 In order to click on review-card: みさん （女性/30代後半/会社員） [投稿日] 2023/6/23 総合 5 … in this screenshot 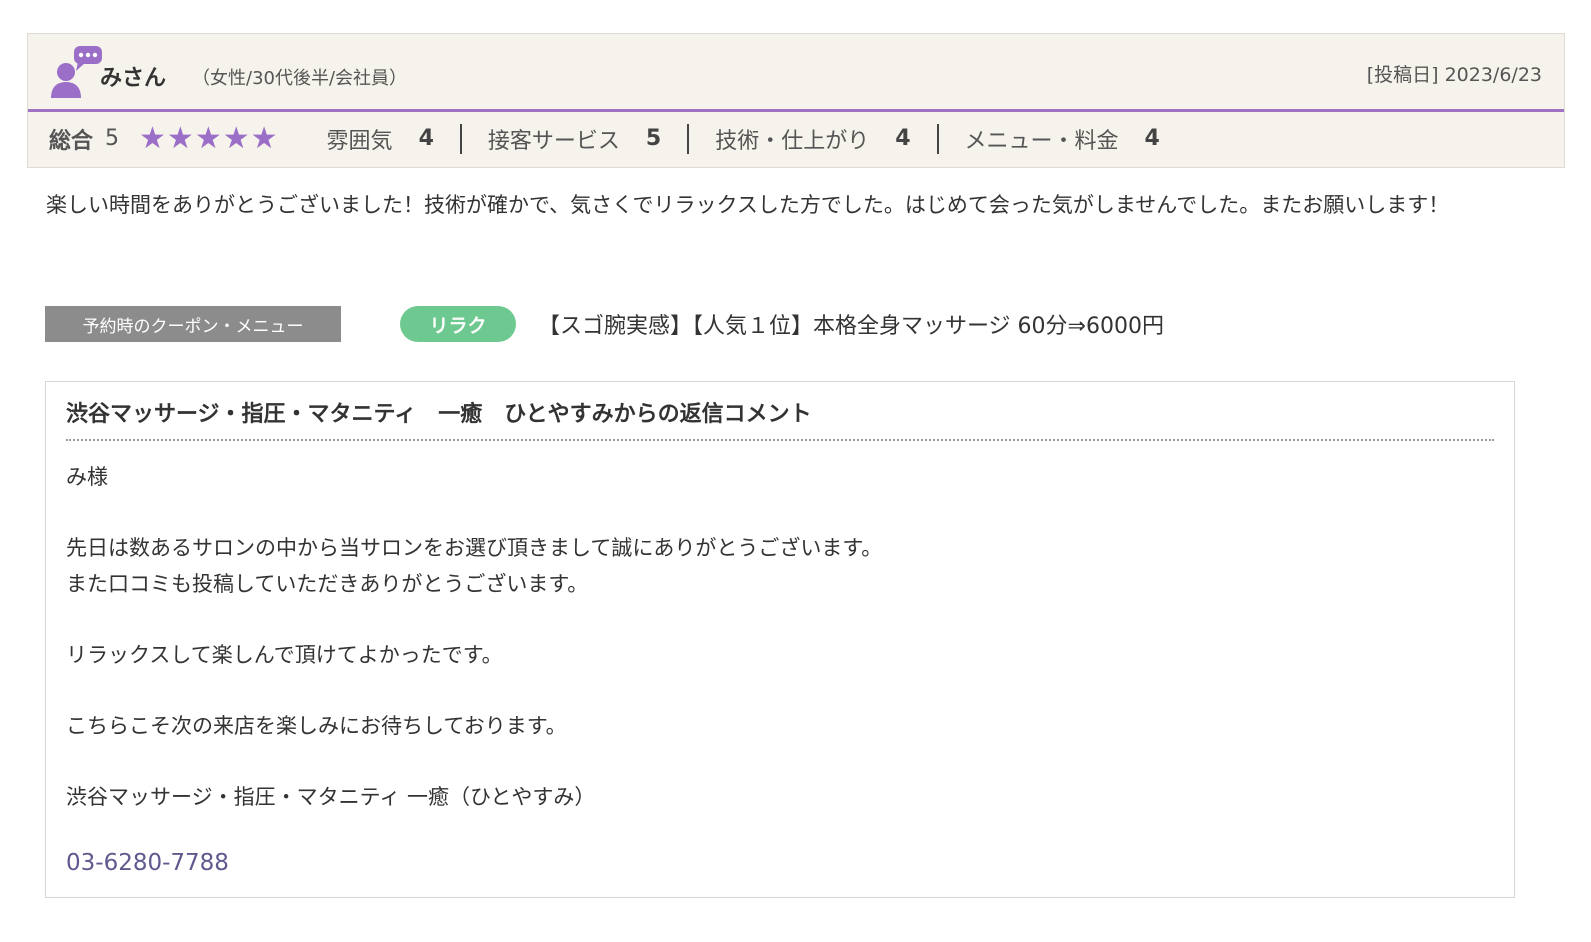, I will do `click(796, 100)`.